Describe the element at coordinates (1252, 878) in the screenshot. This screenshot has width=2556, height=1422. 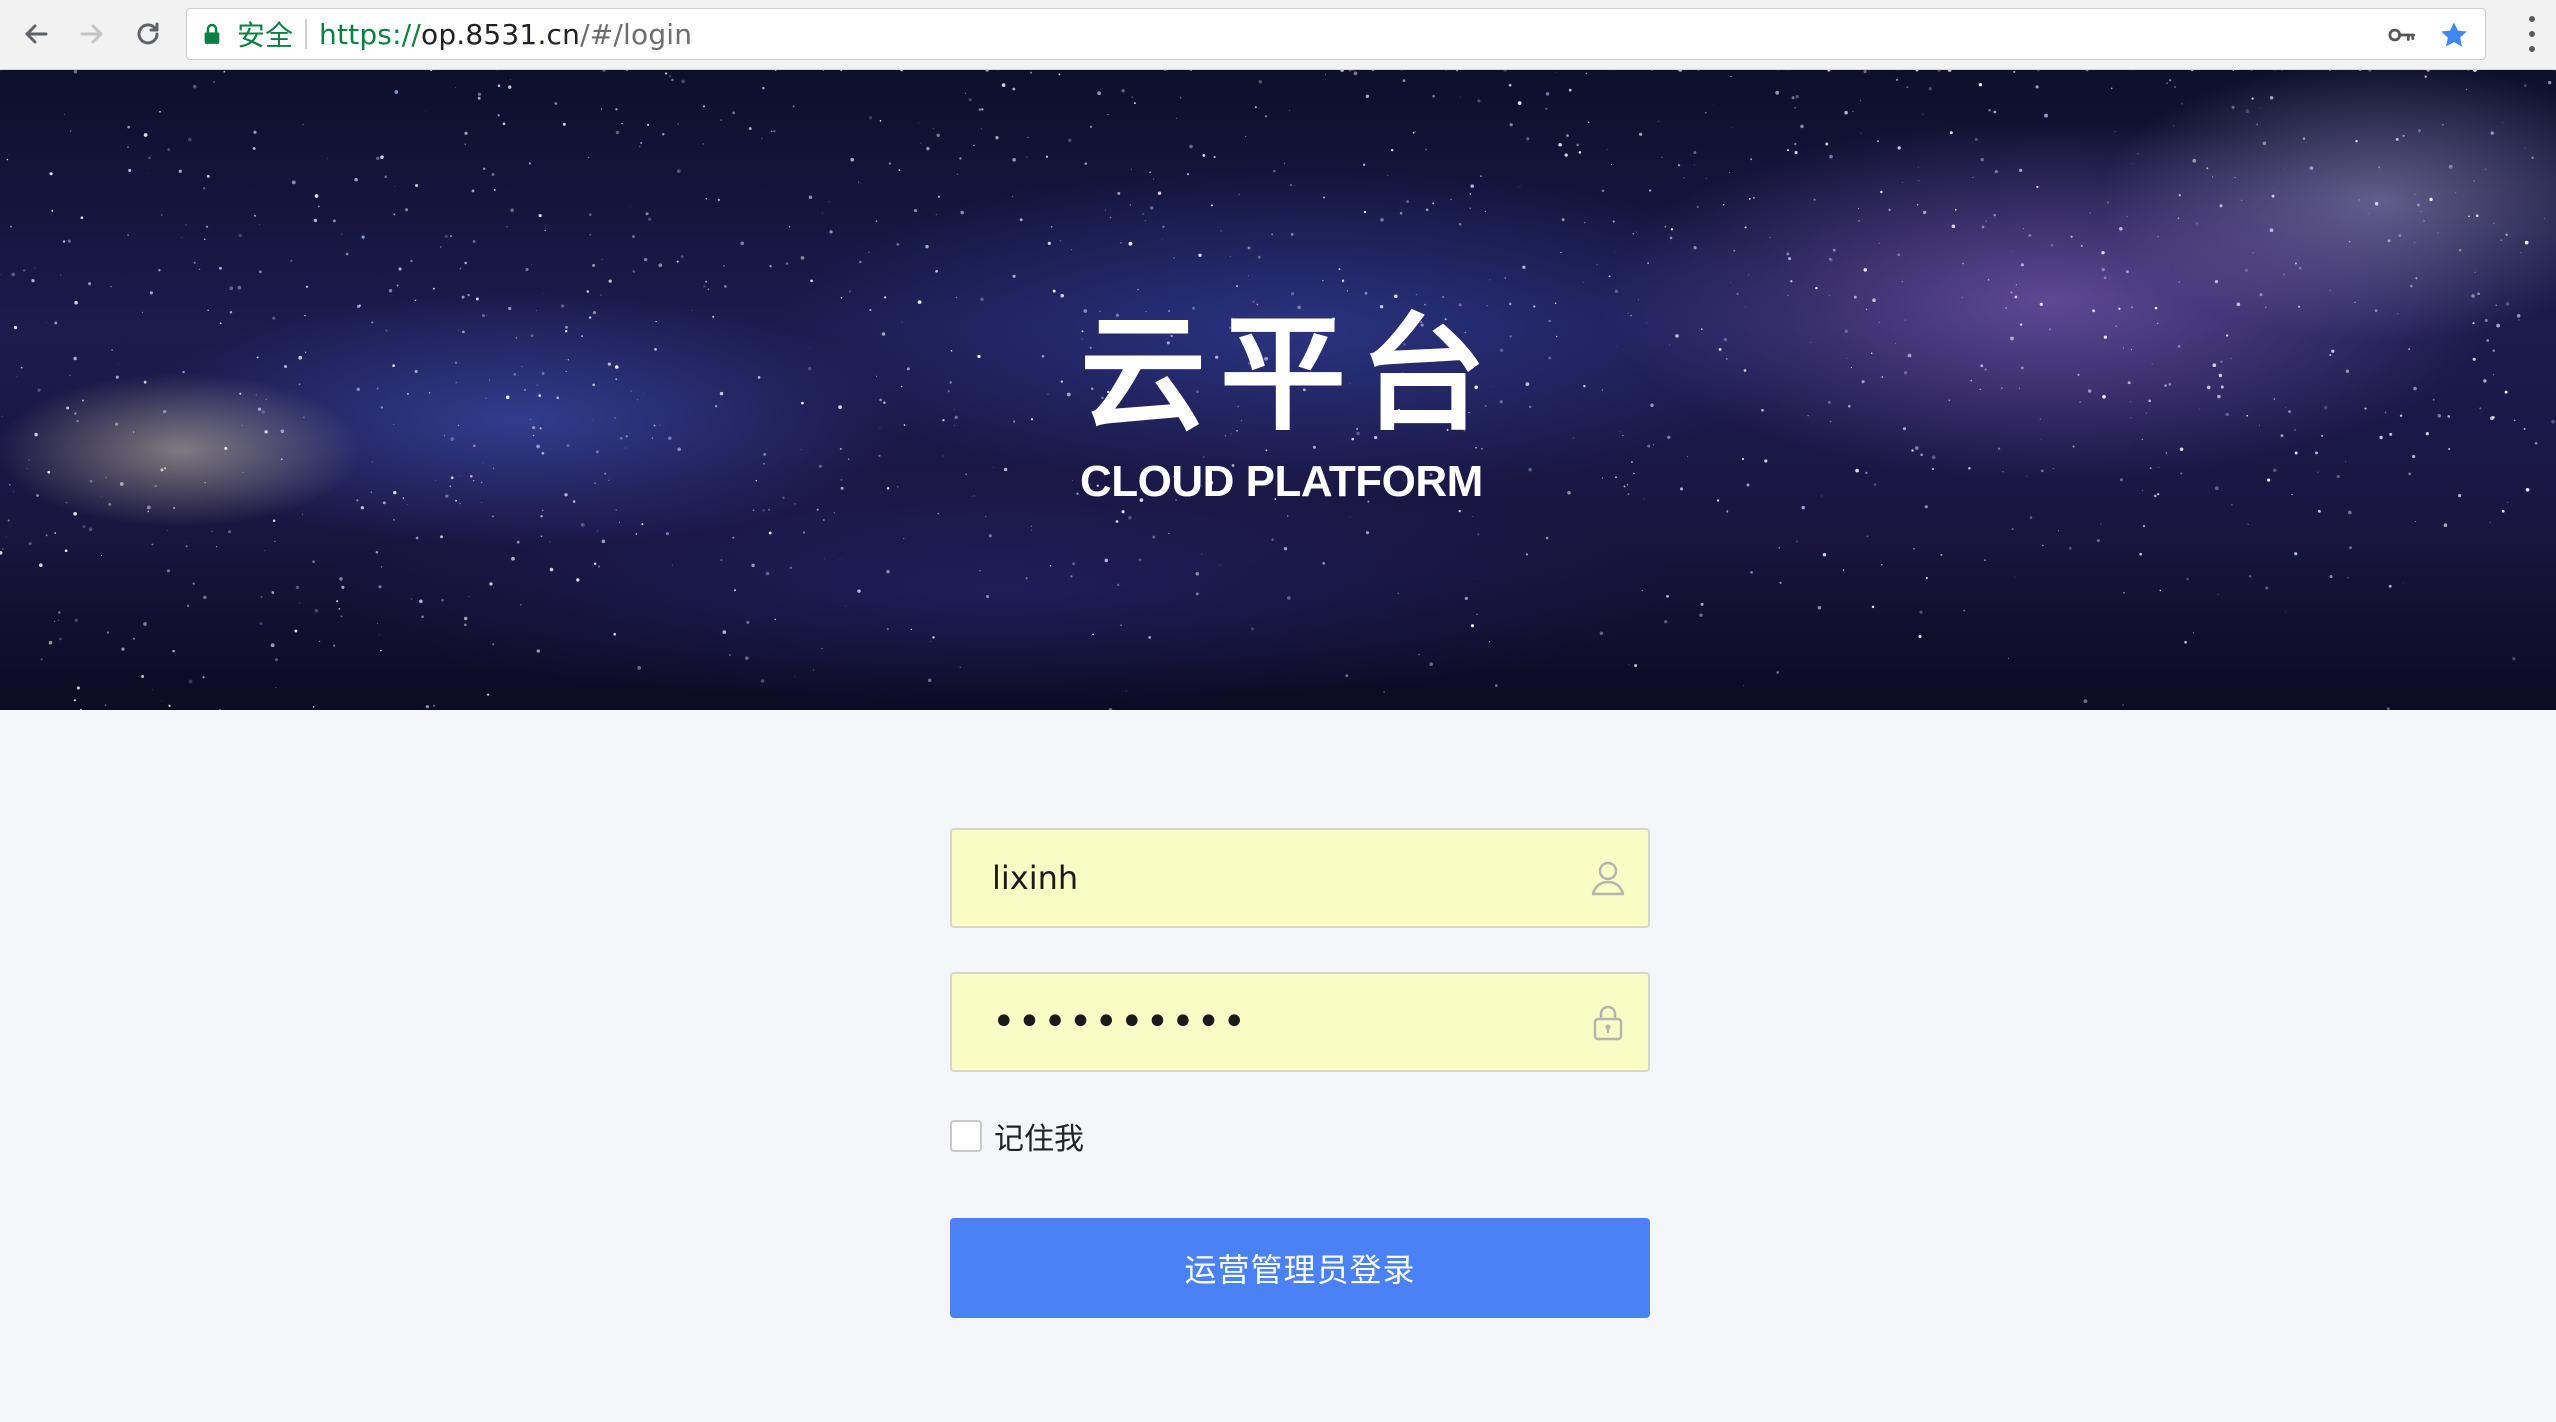
I see `username-input` at that location.